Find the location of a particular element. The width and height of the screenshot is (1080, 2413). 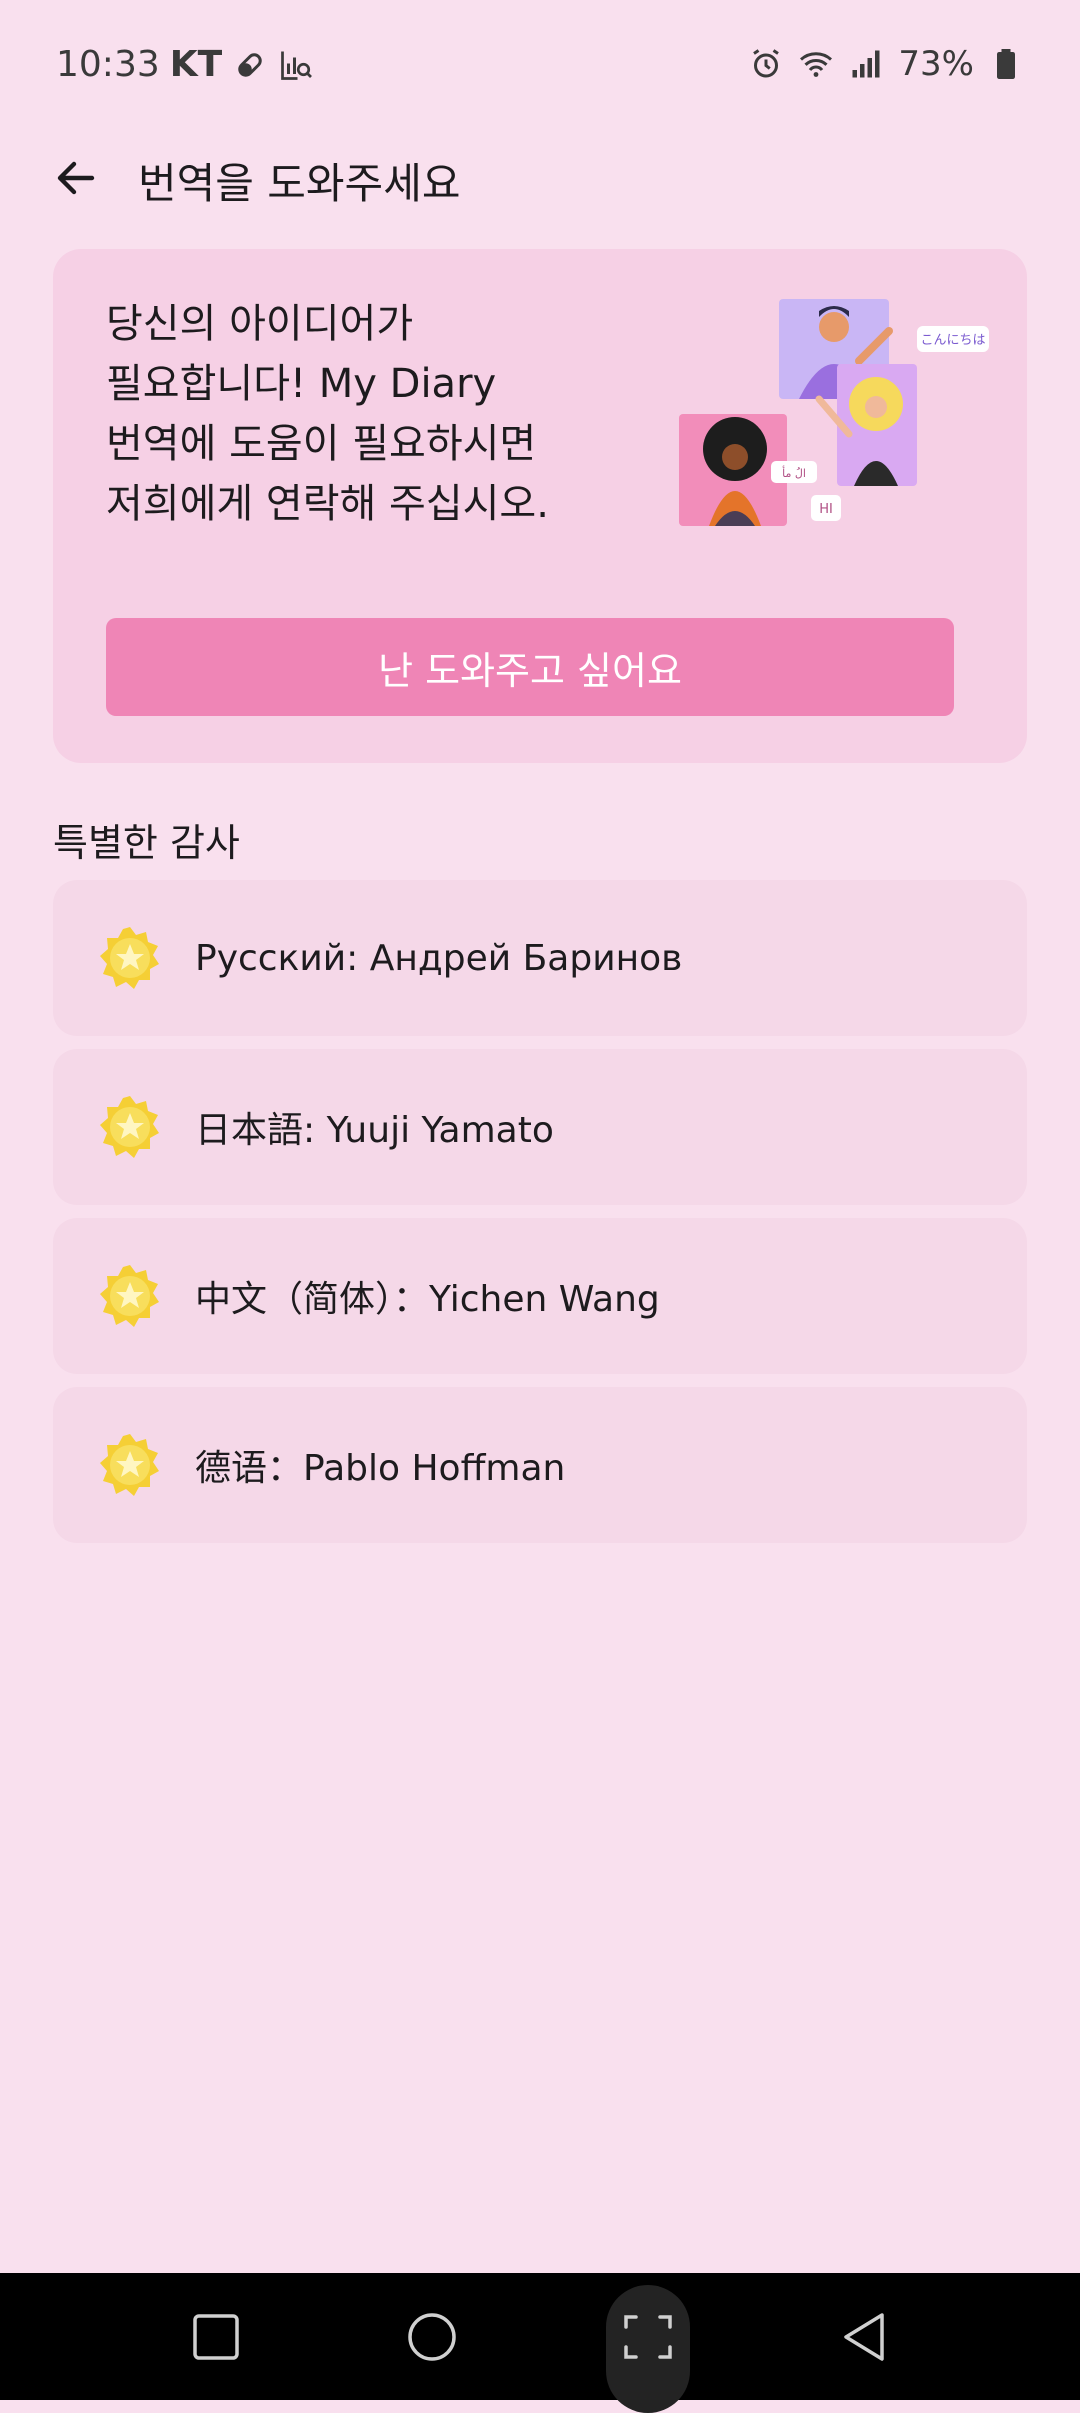

system-nav-bar is located at coordinates (540, 2343).